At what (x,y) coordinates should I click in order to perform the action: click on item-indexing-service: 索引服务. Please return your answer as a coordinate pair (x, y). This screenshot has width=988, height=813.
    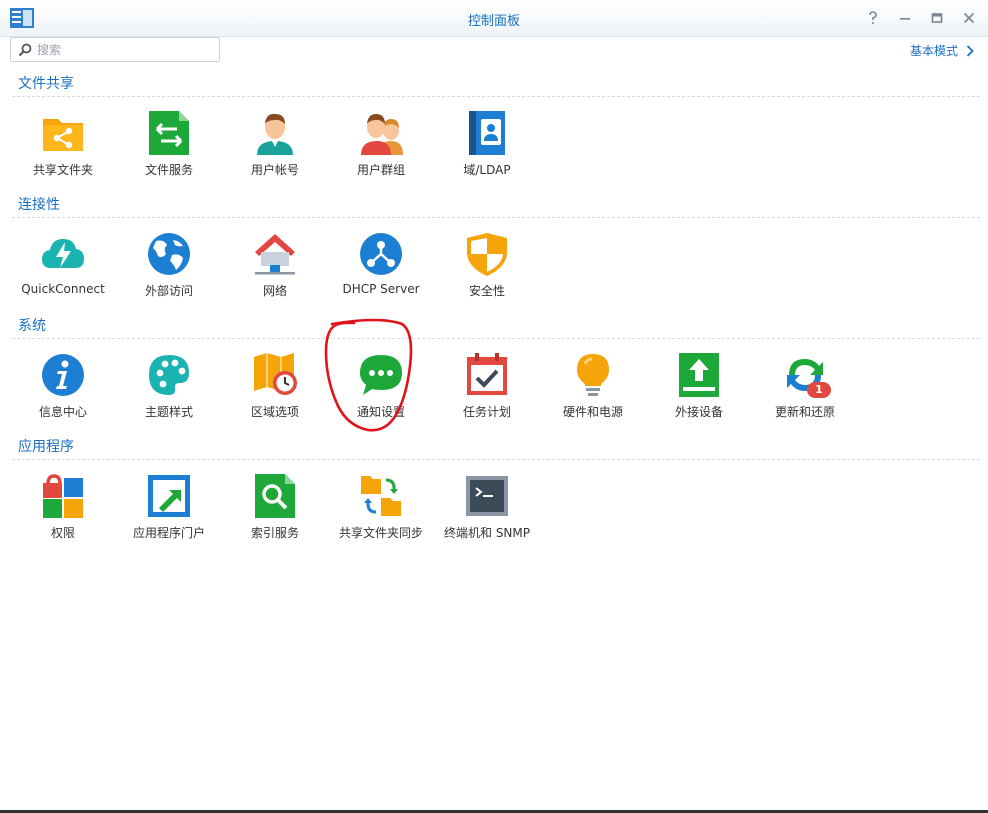
    Looking at the image, I should click on (275, 520).